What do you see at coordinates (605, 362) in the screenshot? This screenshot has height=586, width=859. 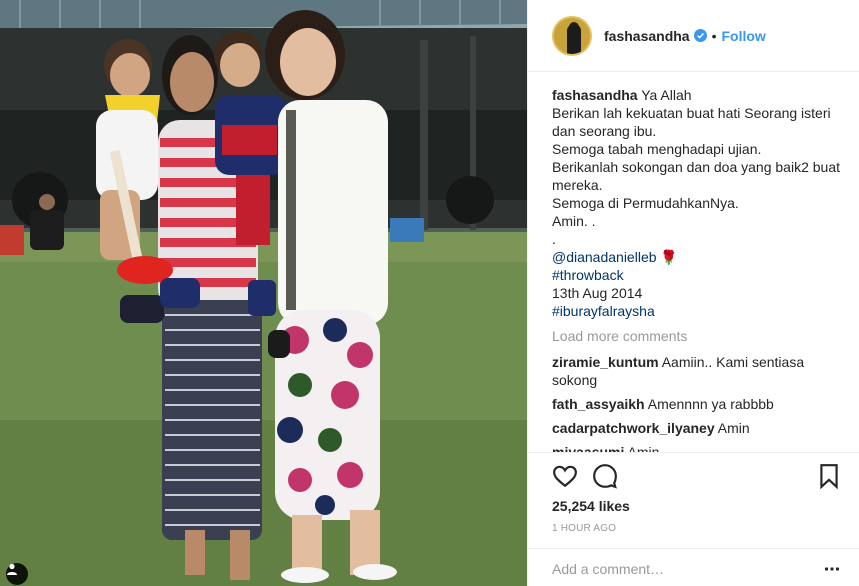 I see `comment-username: ziramie_kuntum` at bounding box center [605, 362].